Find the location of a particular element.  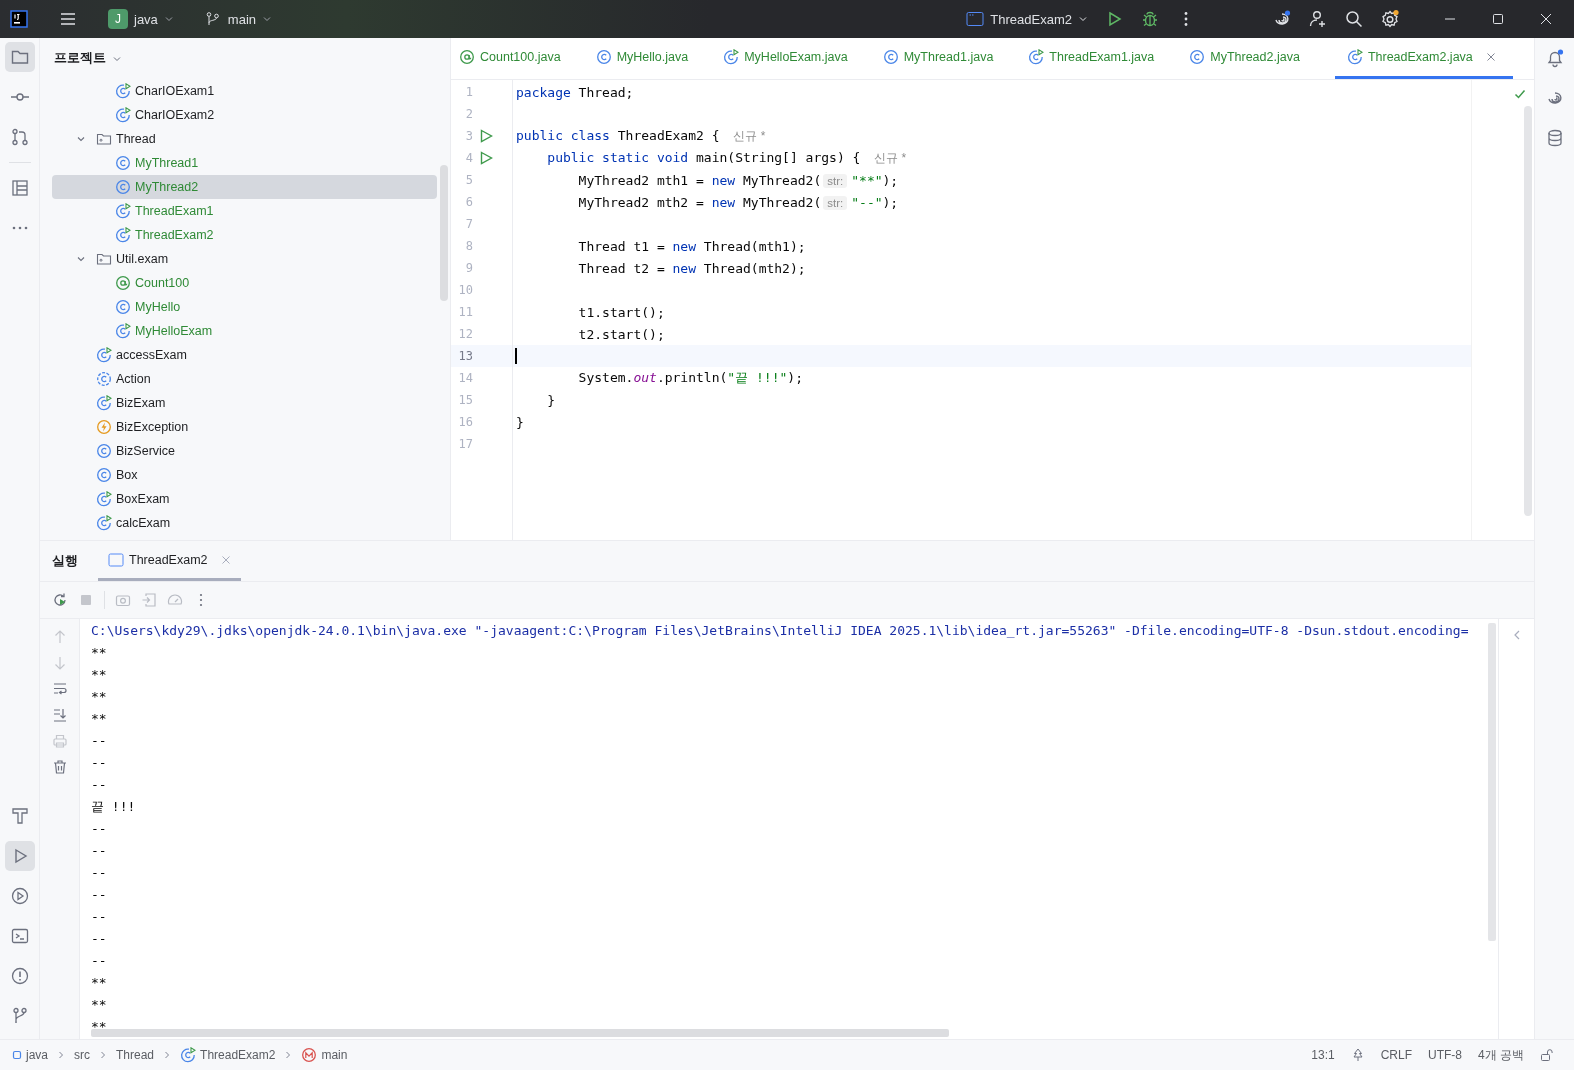

code-line: public static void main(String[] args) { 신규 * is located at coordinates (726, 158).